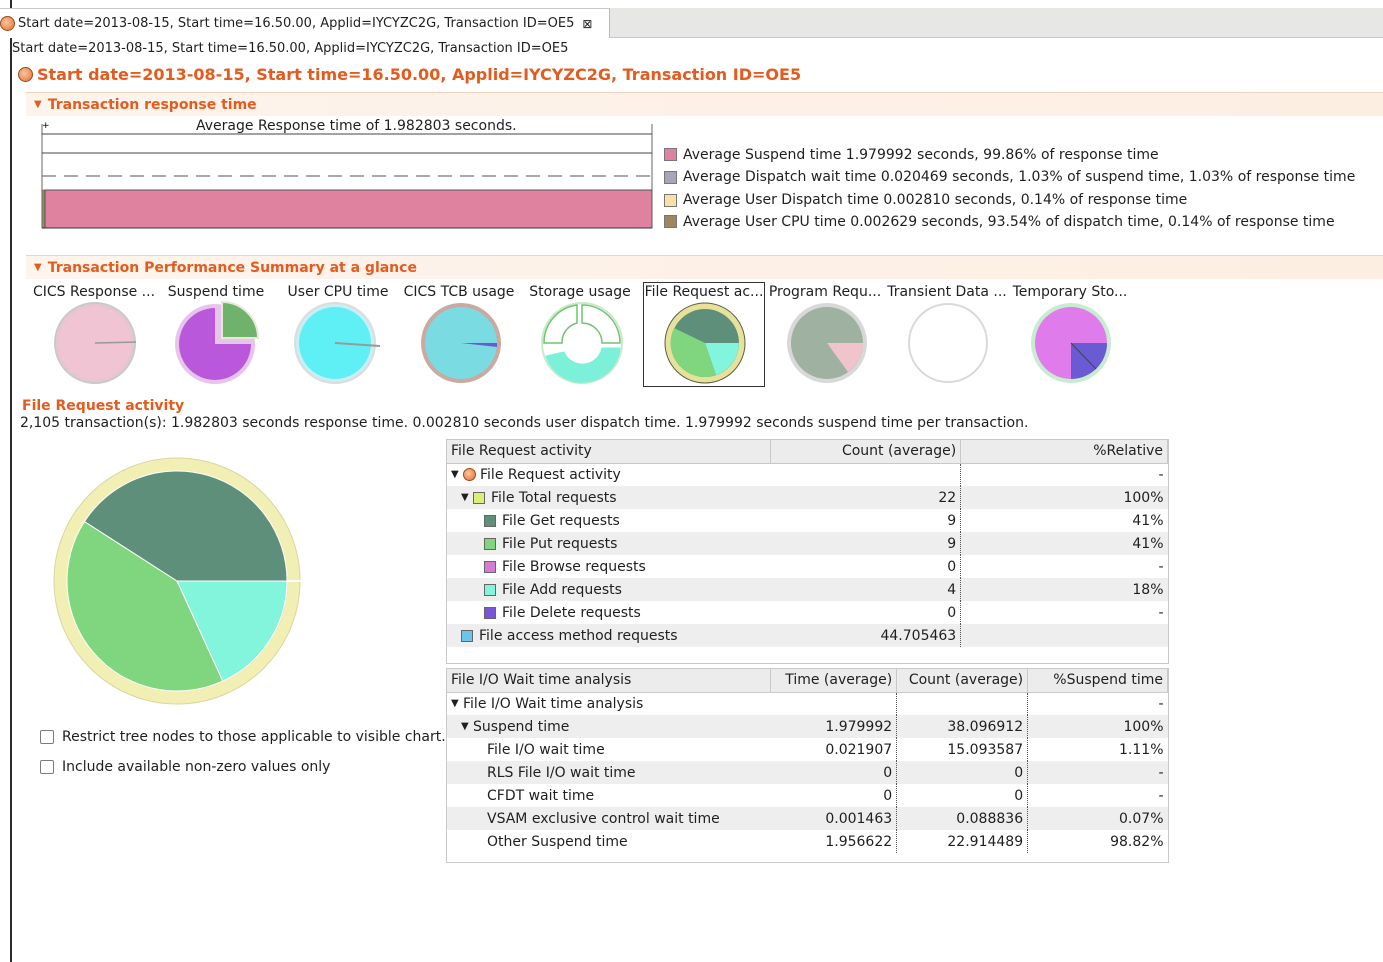 The image size is (1383, 962). I want to click on pie-suspend-icon, so click(217, 343).